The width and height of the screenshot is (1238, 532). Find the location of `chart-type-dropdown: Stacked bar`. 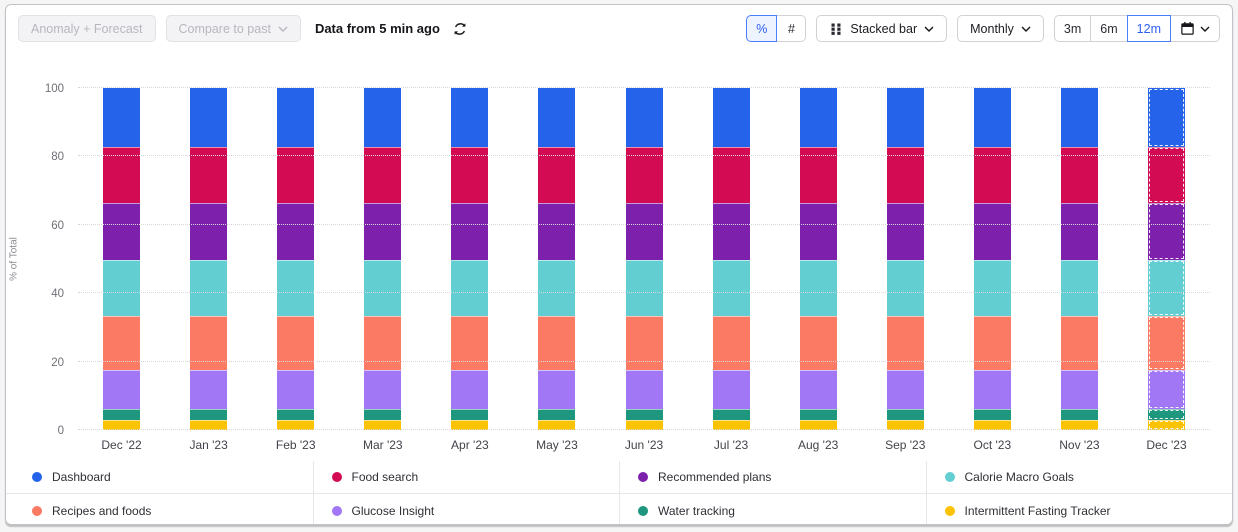

chart-type-dropdown: Stacked bar is located at coordinates (882, 28).